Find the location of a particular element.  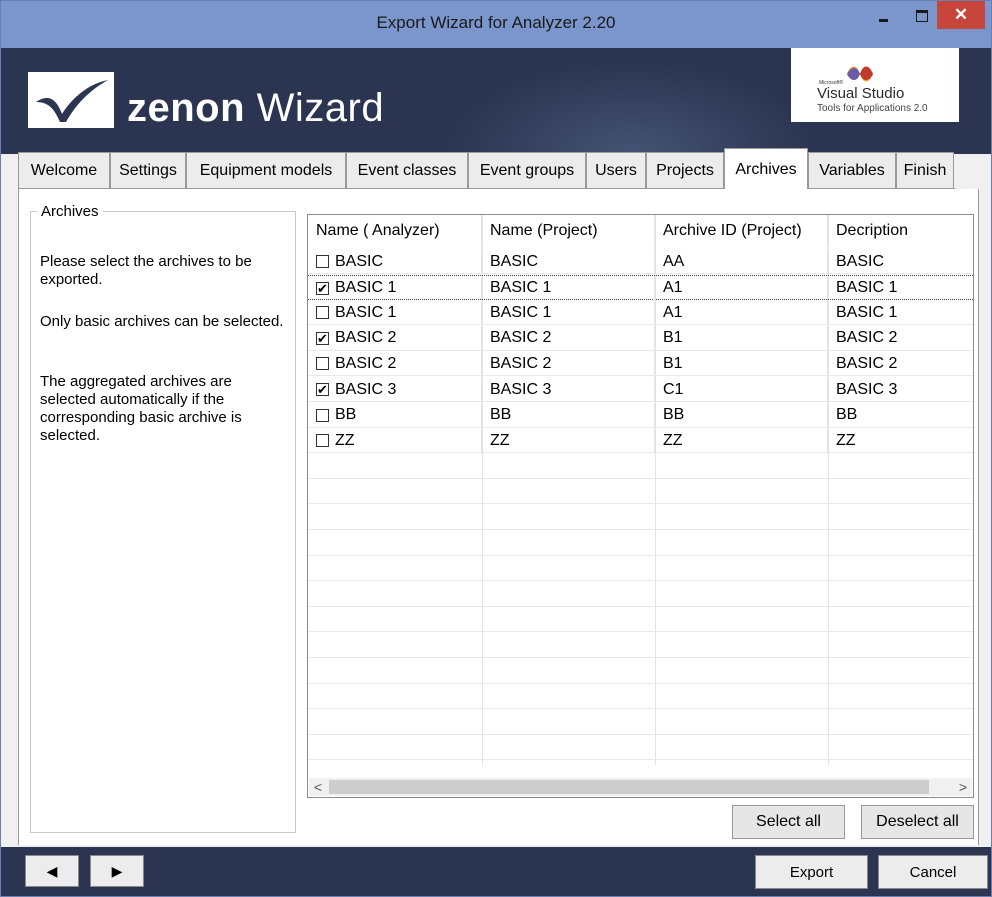

tab-welcome: Welcome is located at coordinates (64, 170).